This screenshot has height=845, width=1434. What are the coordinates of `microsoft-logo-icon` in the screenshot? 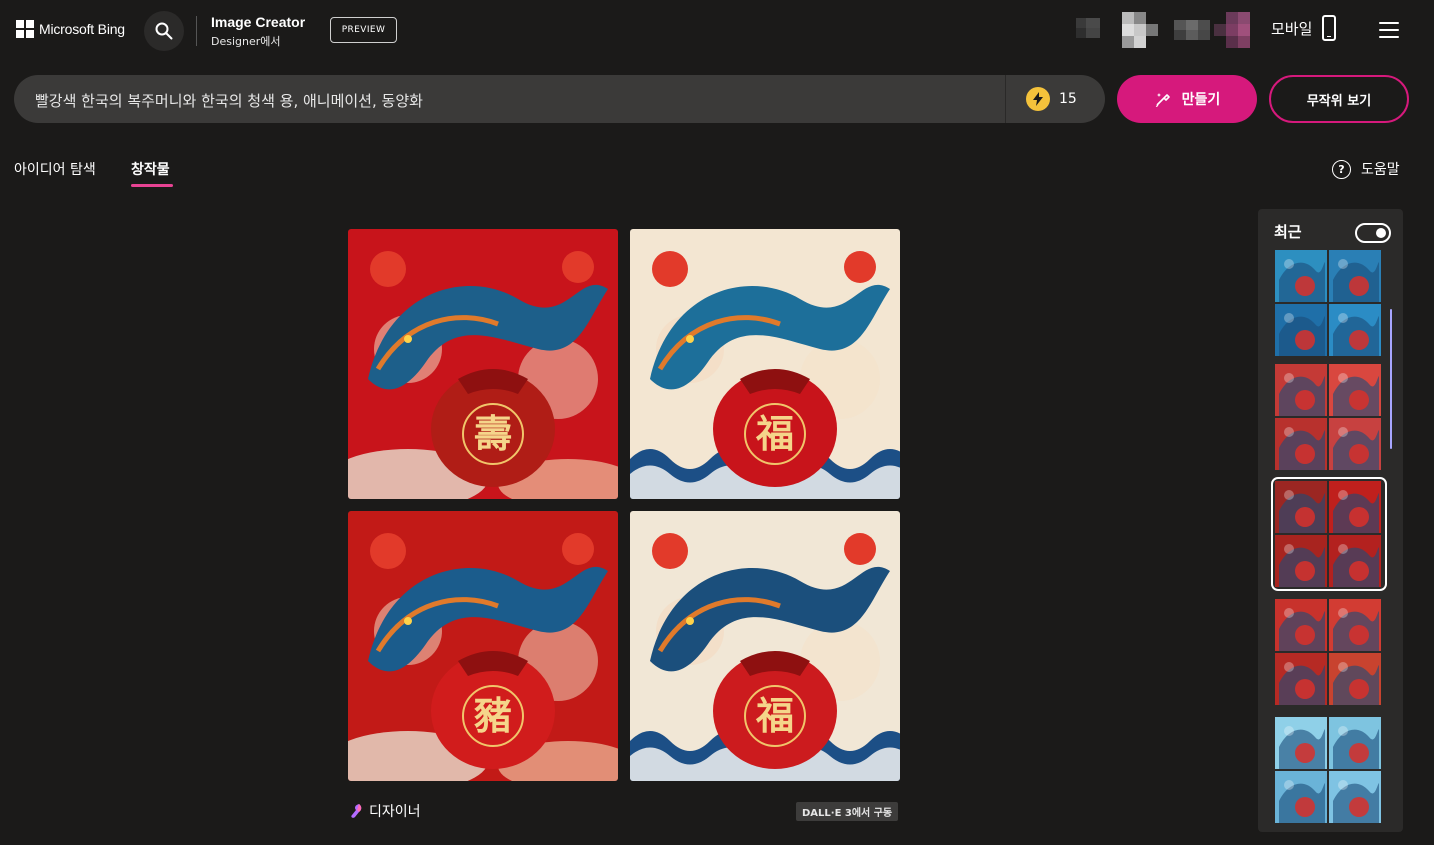 It's located at (25, 29).